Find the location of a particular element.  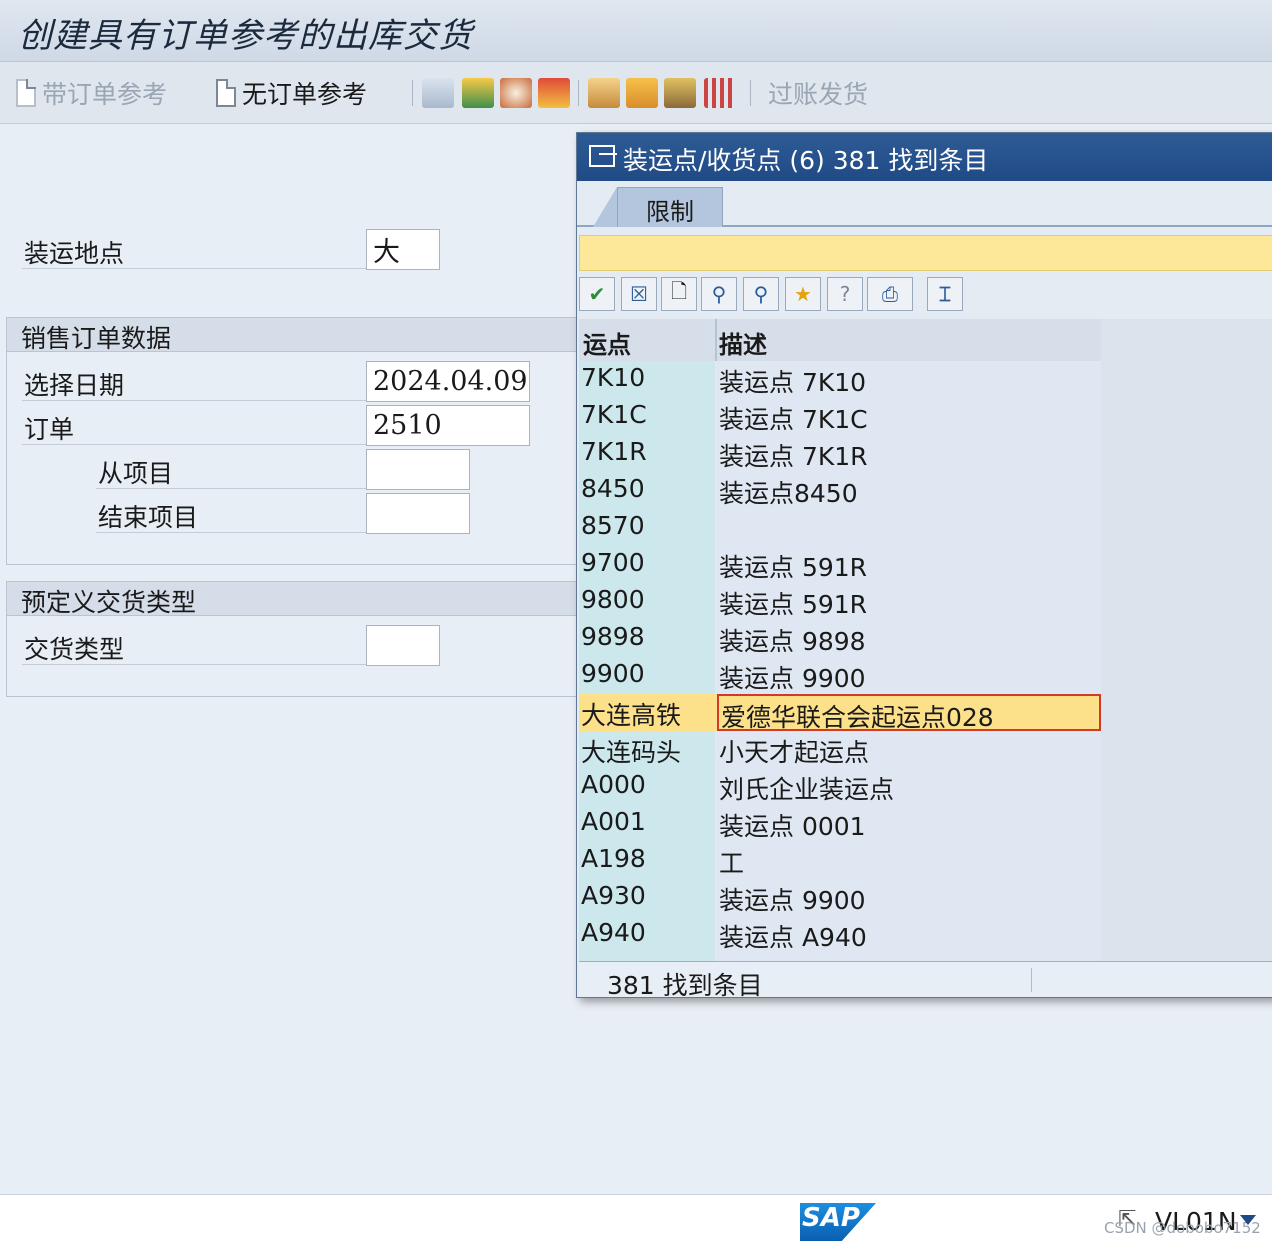

table-row: 8570 is located at coordinates (840, 527).